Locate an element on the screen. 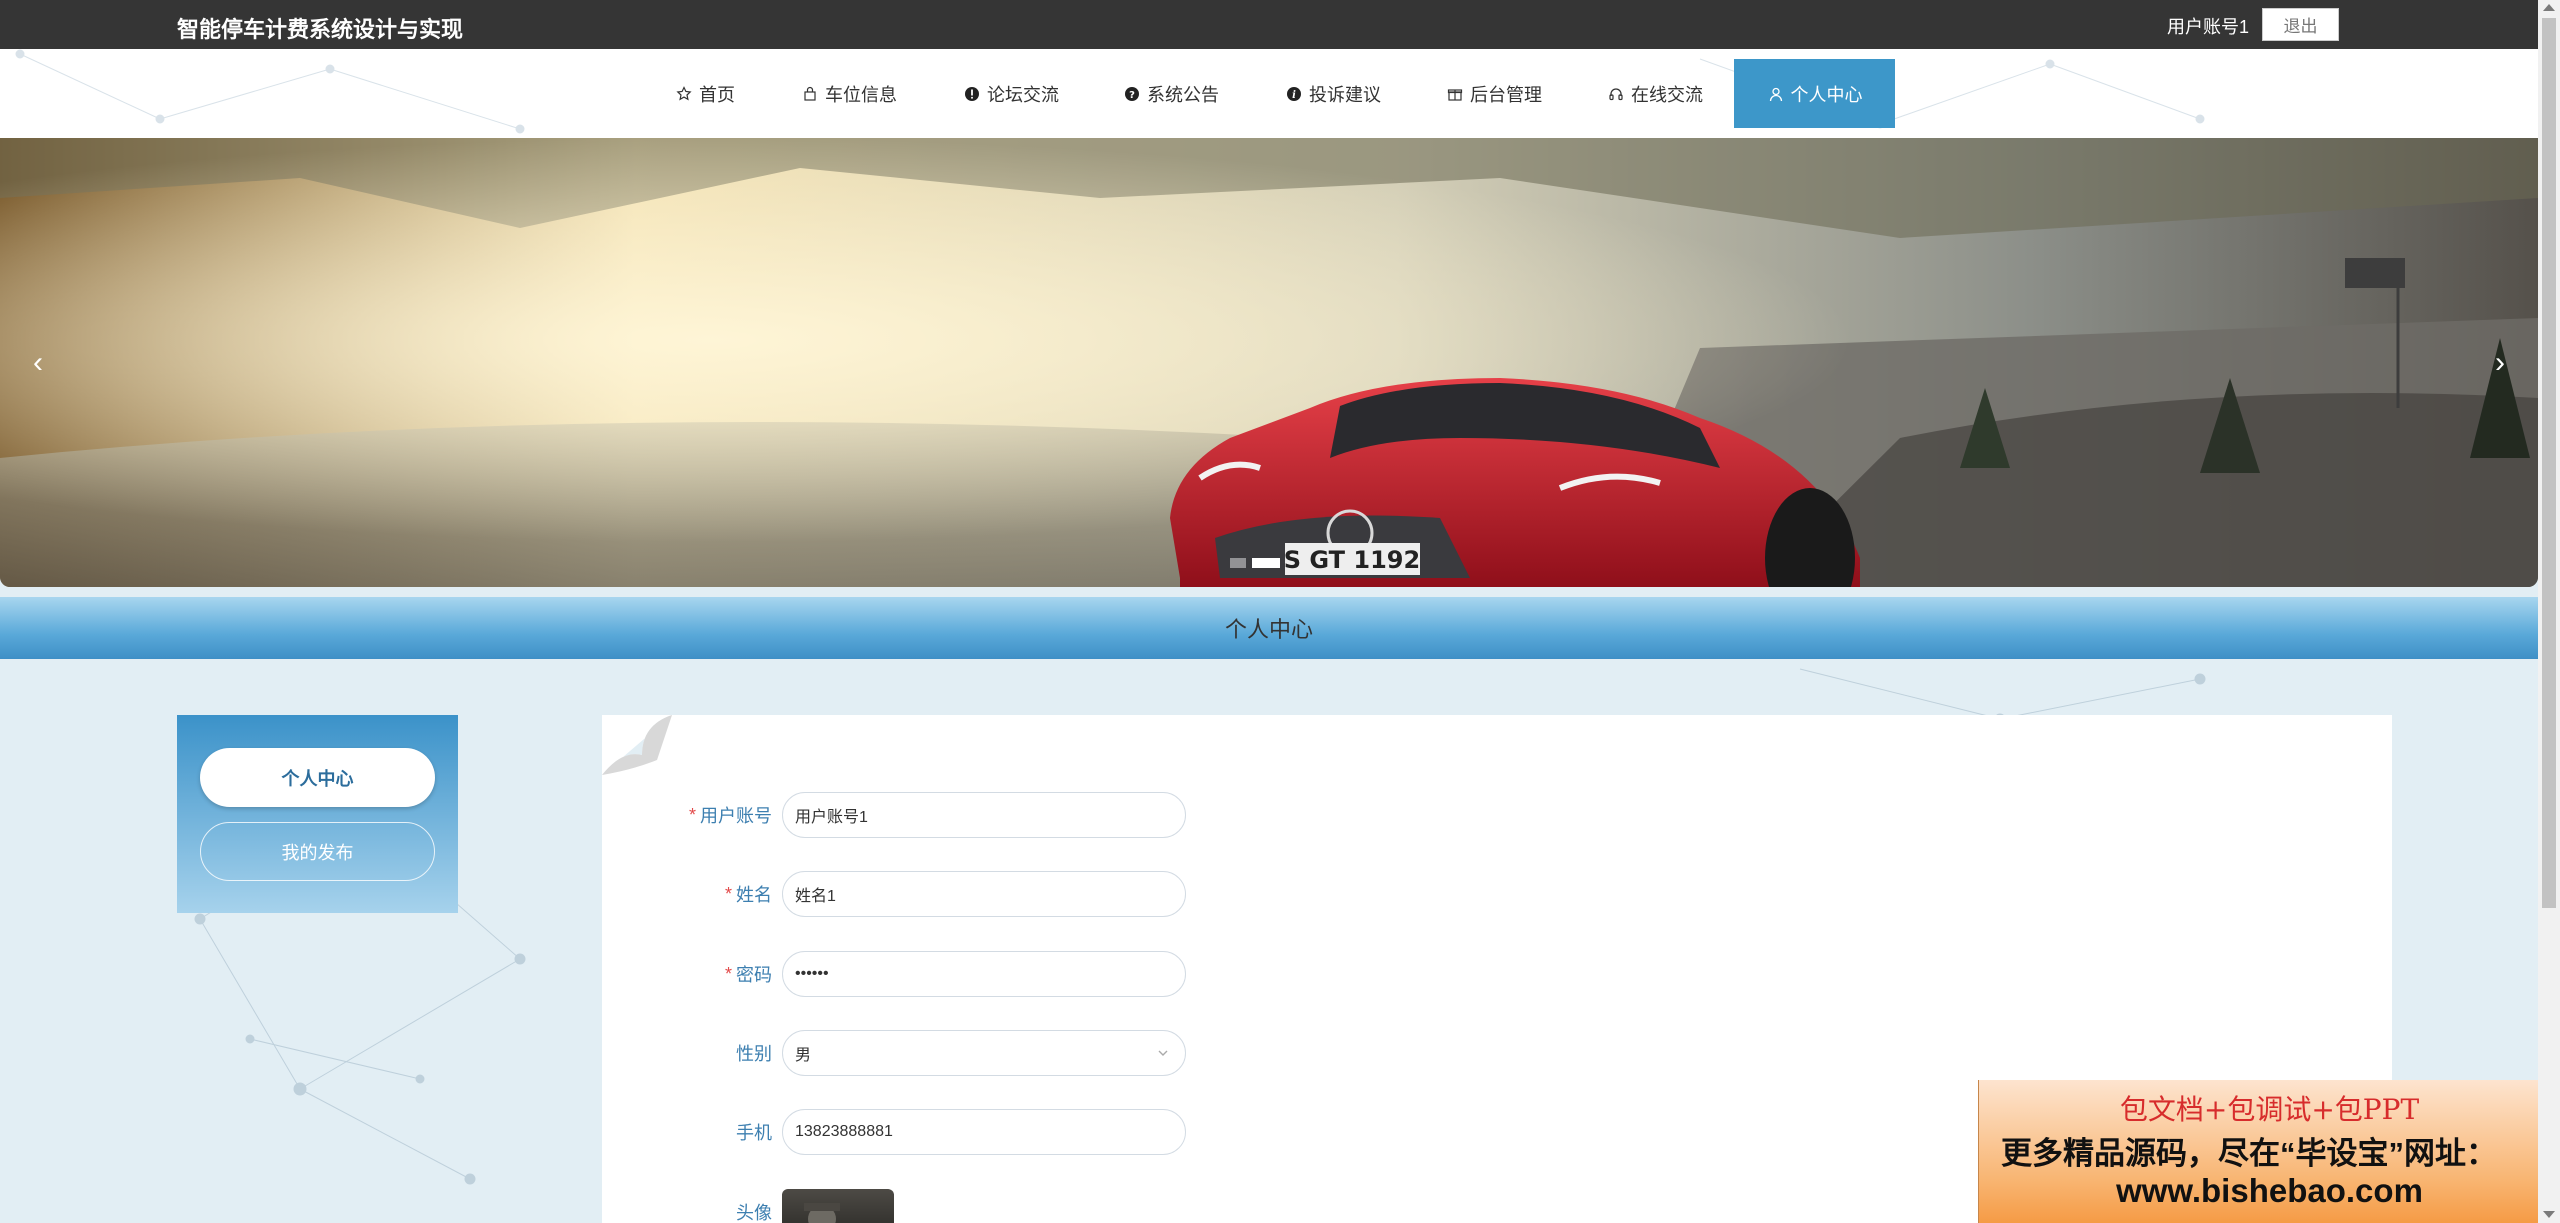 This screenshot has height=1223, width=2560. form-row-phone: 手机 13823888881 is located at coordinates (1002, 1132).